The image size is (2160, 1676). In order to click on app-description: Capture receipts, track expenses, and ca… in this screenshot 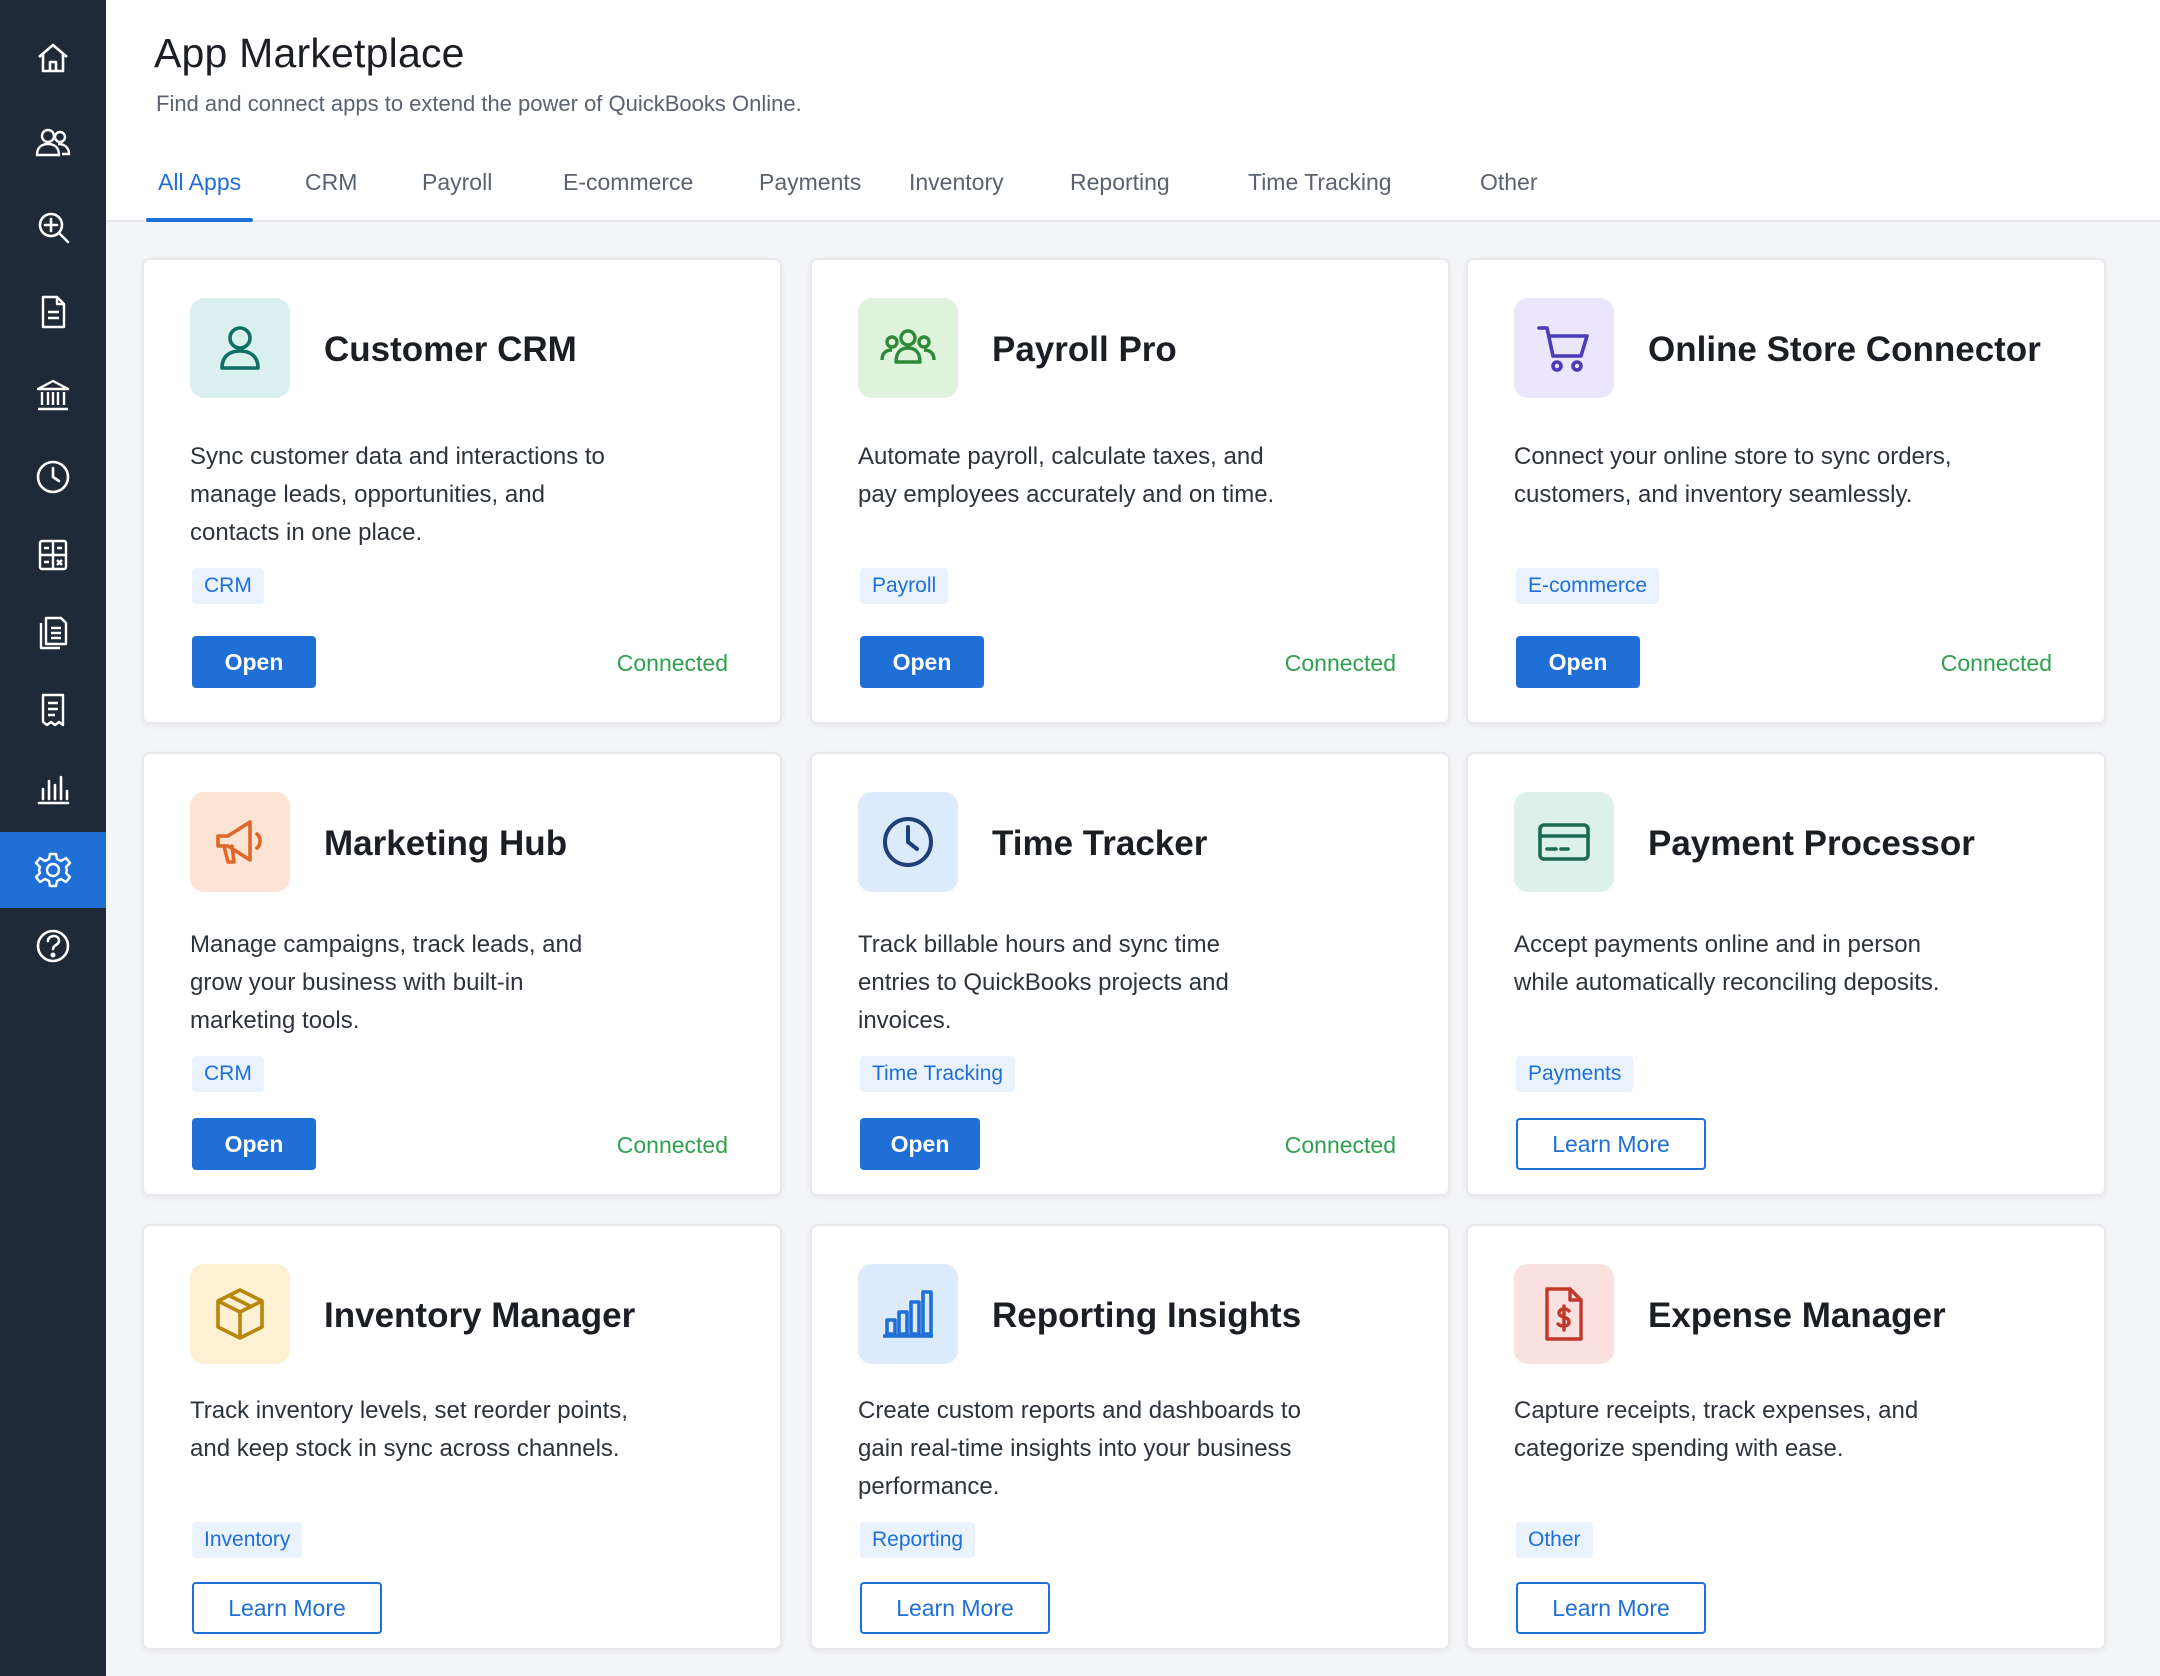, I will do `click(1716, 1429)`.